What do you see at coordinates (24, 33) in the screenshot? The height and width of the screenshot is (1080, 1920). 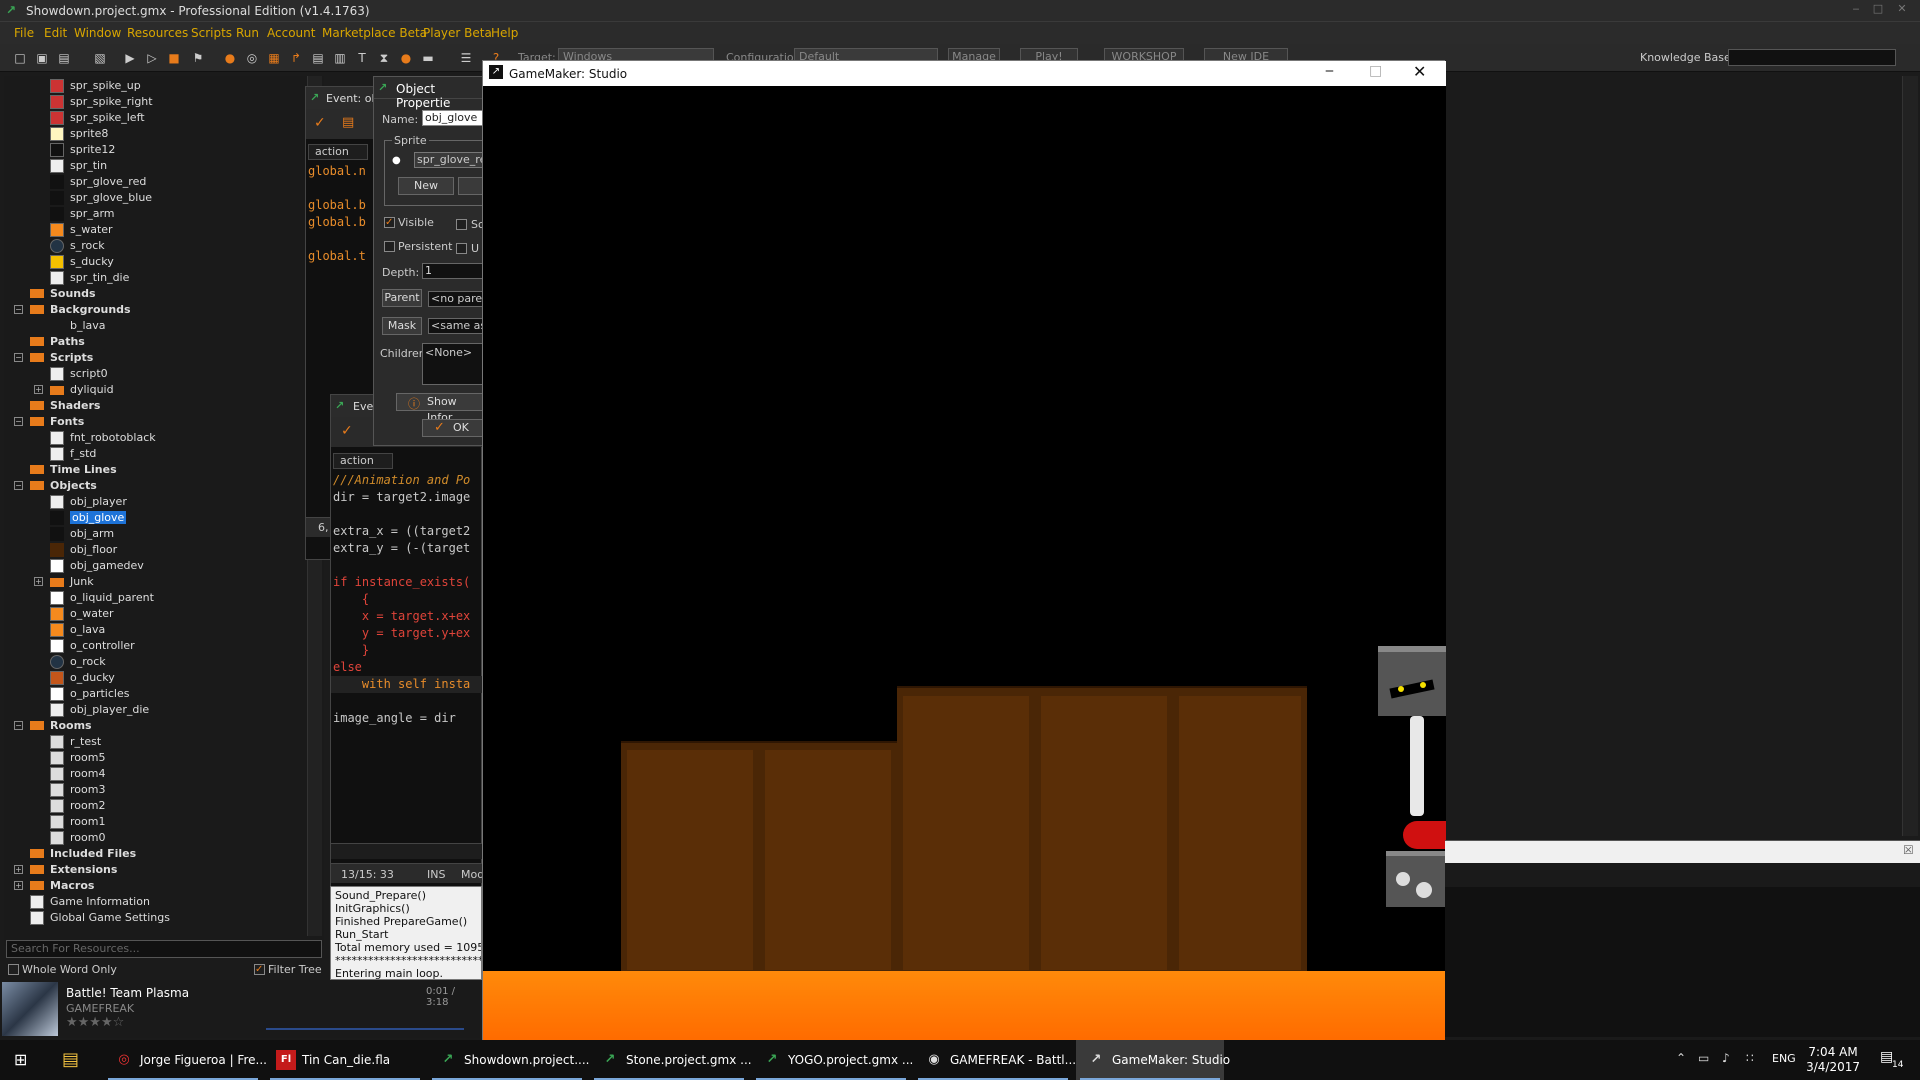 I see `menu-file: File` at bounding box center [24, 33].